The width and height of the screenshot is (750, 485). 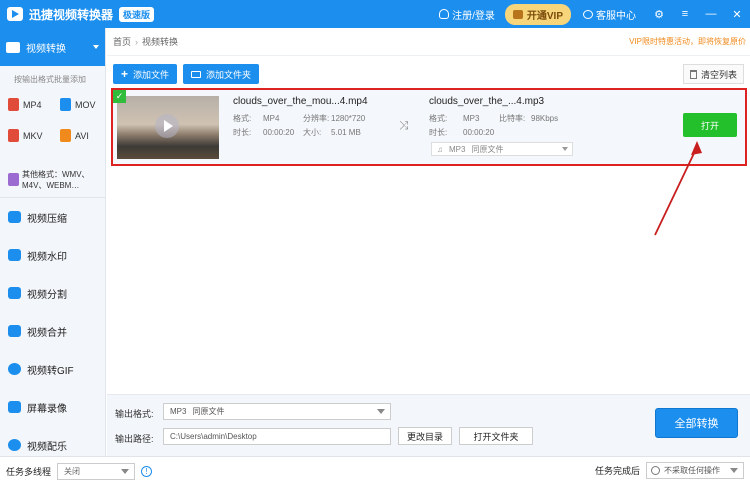 I want to click on after-task-select: 不采取任何操作, so click(x=695, y=470).